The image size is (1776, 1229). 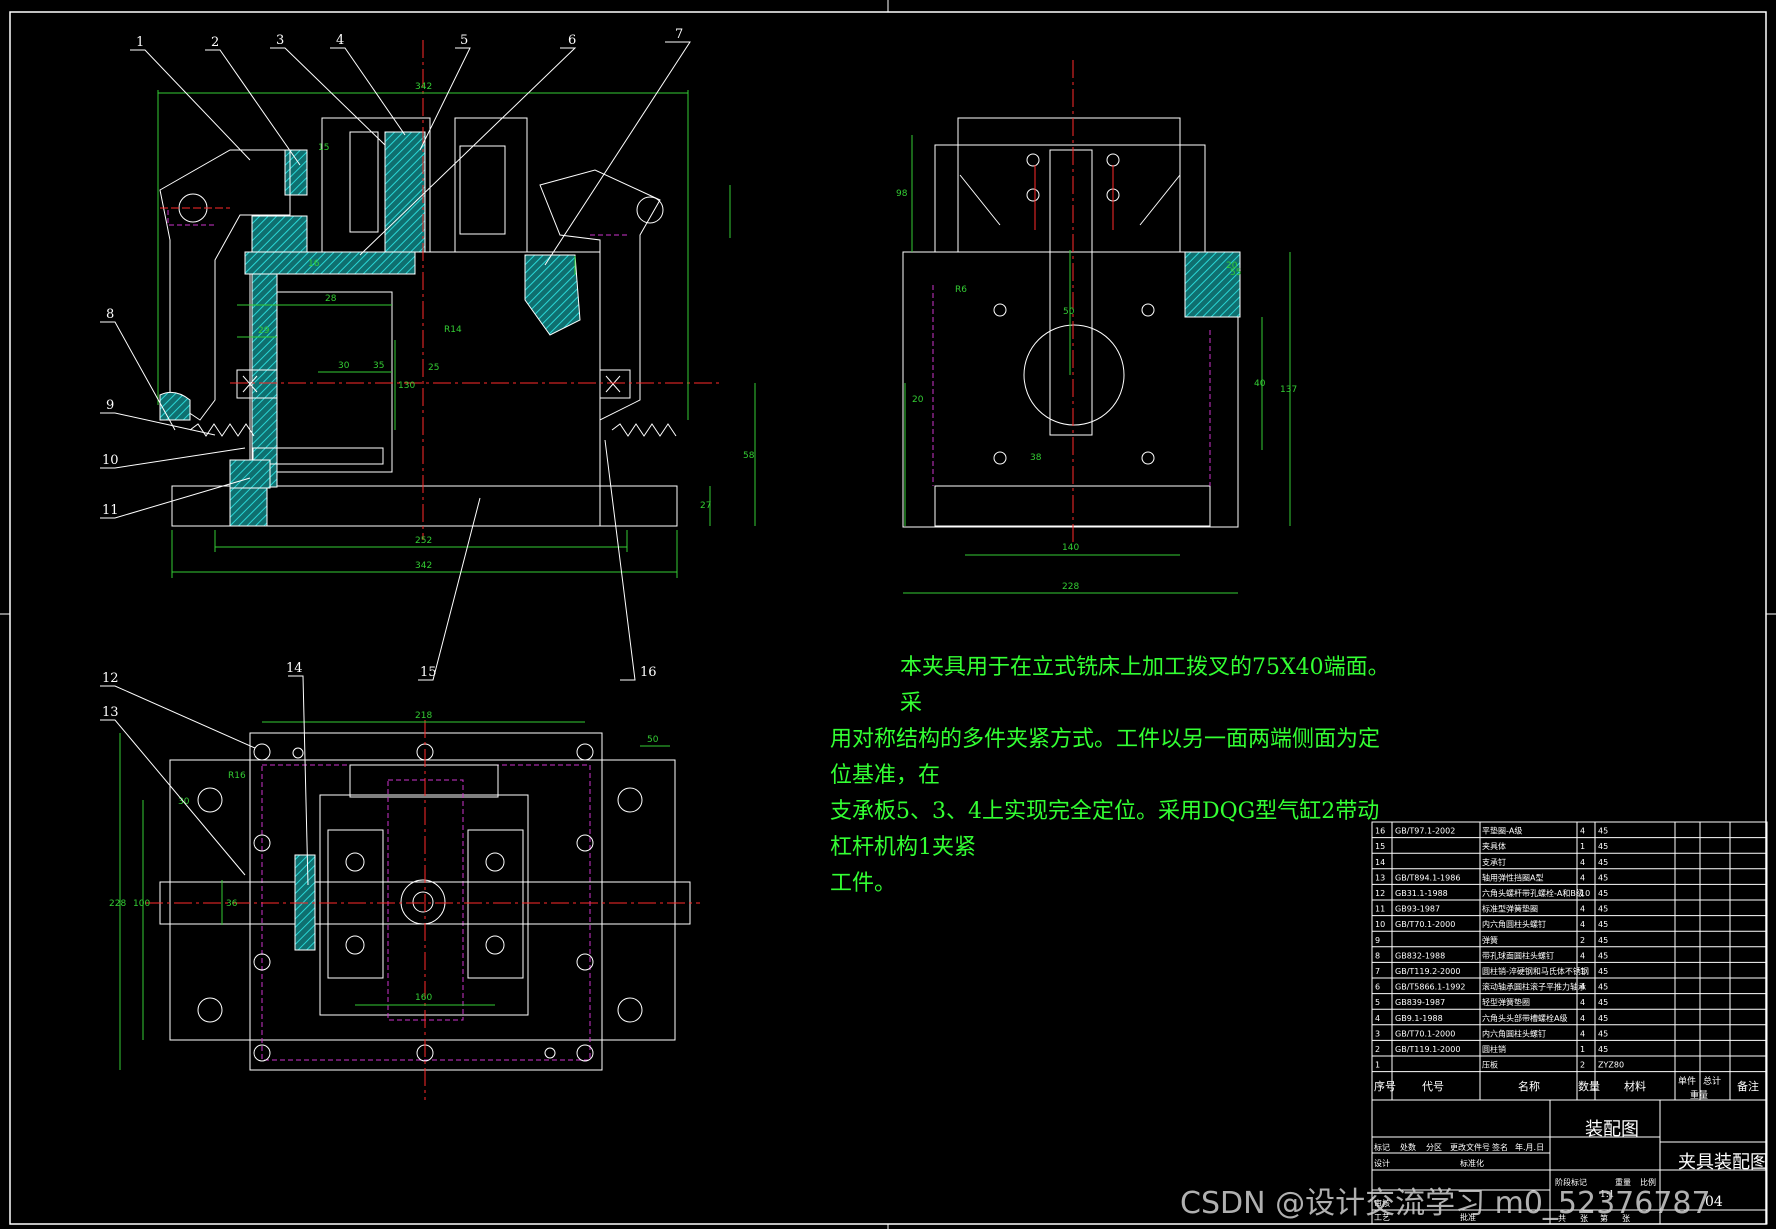 What do you see at coordinates (1524, 1018) in the screenshot?
I see `bom-cell: 六角头头部带槽螺栓A级` at bounding box center [1524, 1018].